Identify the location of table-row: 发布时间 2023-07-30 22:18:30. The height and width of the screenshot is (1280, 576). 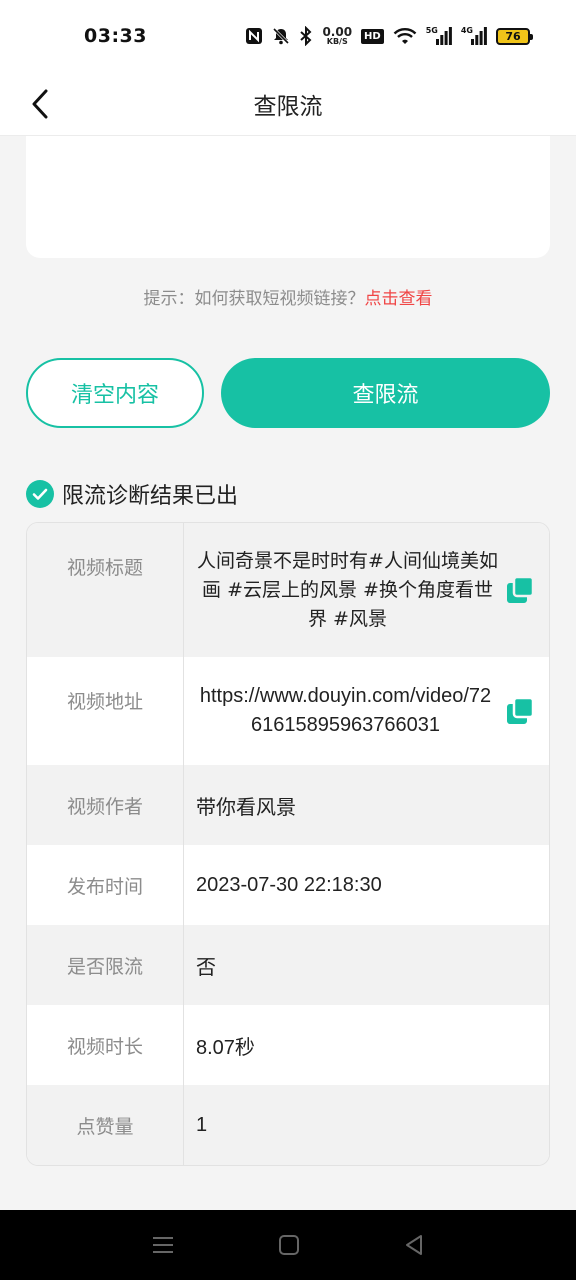
(288, 885).